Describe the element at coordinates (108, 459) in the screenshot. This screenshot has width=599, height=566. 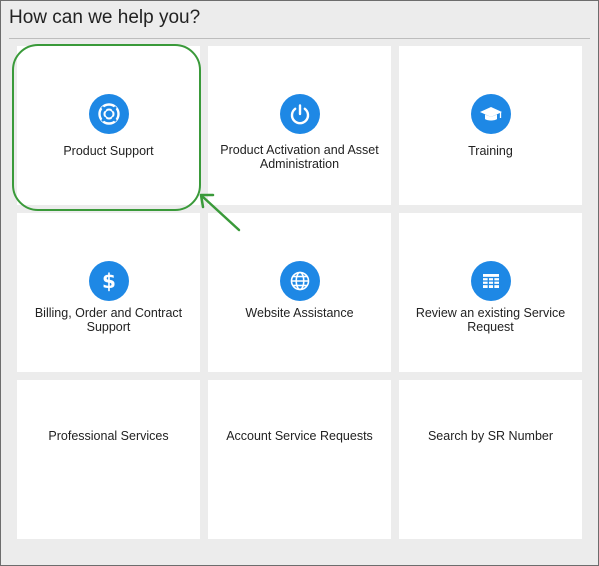
I see `tile-professional-services: Professional Services` at that location.